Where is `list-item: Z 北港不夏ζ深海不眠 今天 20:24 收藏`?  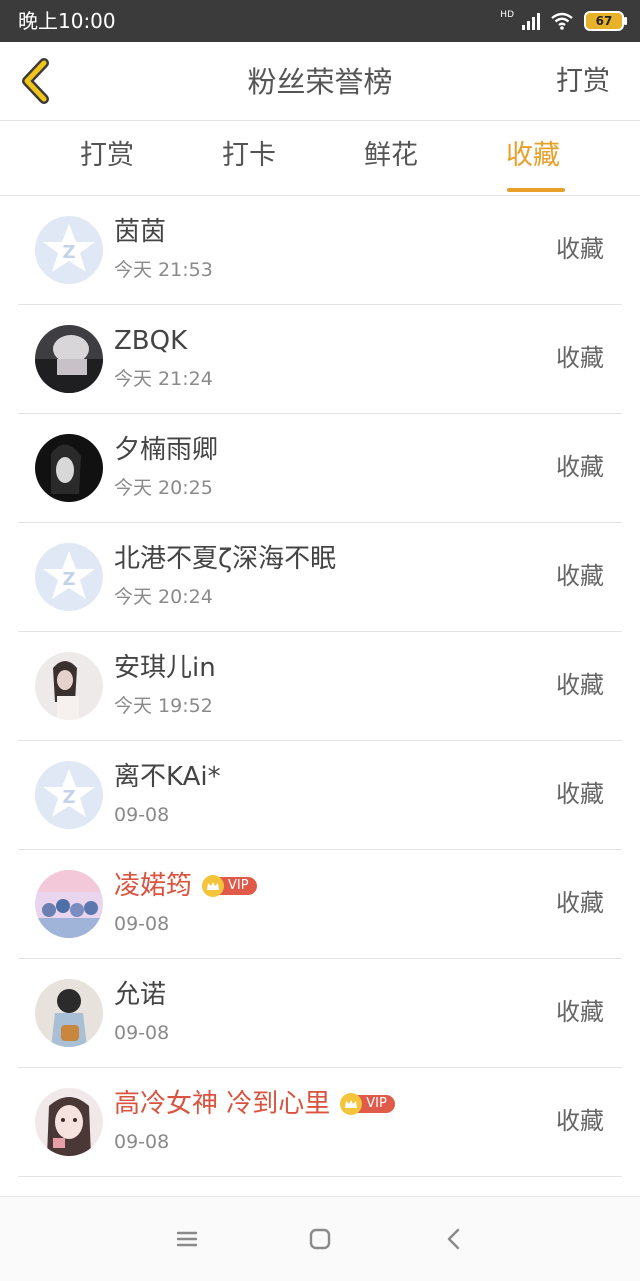
list-item: Z 北港不夏ζ深海不眠 今天 20:24 收藏 is located at coordinates (320, 577).